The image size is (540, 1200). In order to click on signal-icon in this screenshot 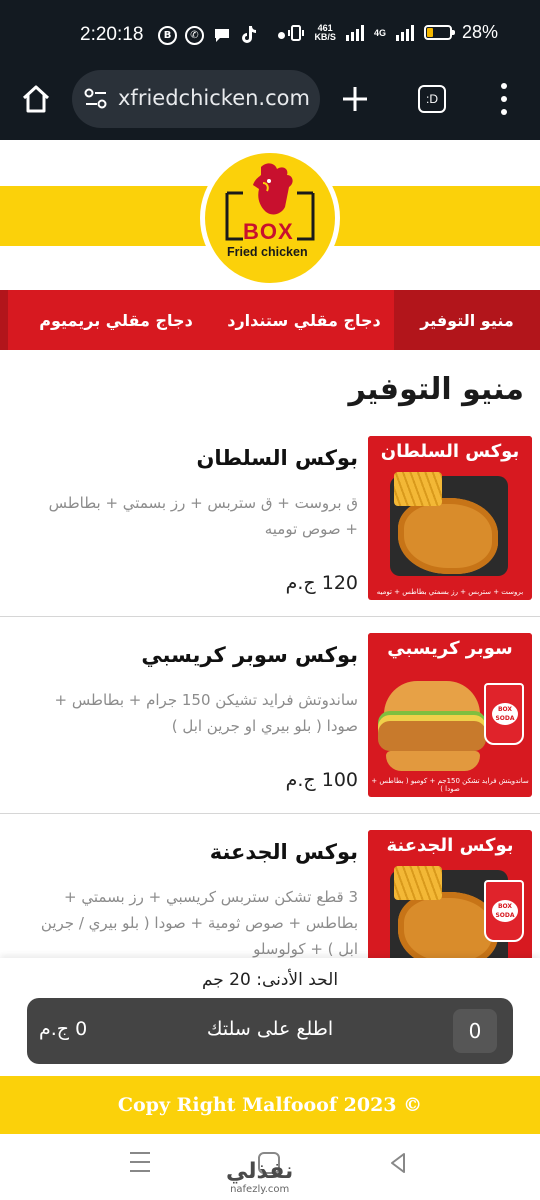, I will do `click(354, 32)`.